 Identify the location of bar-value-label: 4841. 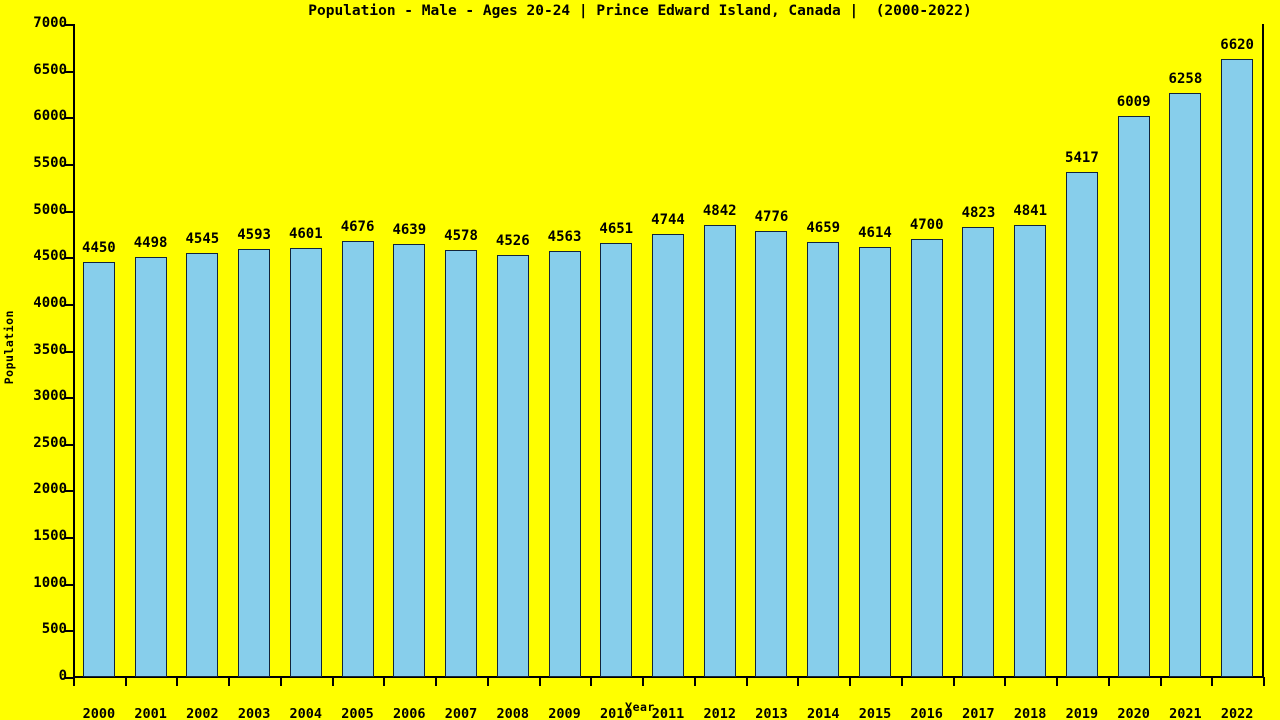
(1030, 211).